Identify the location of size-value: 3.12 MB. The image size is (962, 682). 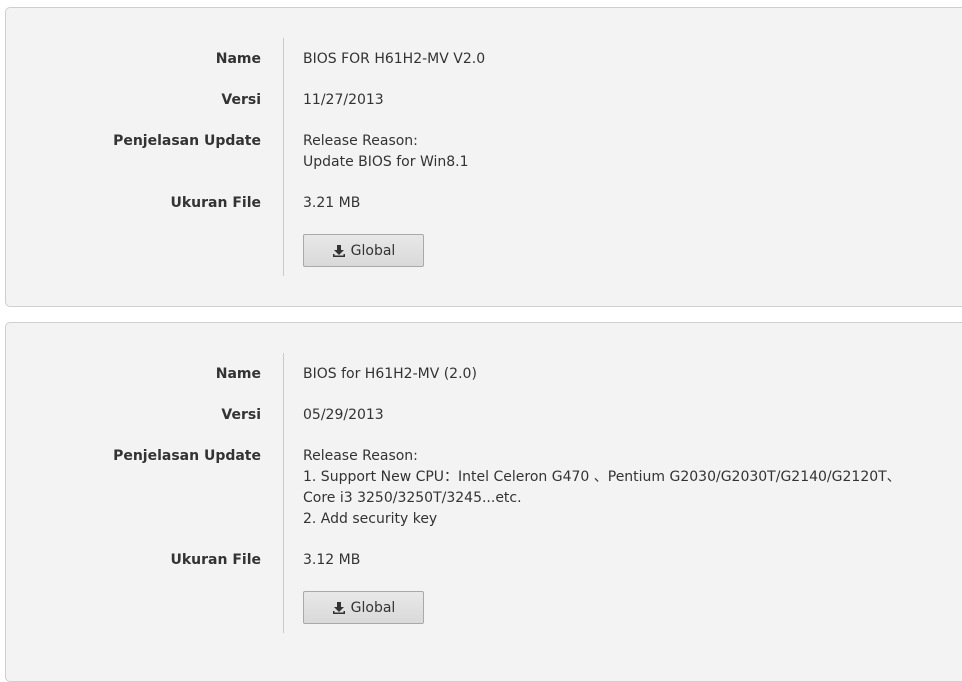
(332, 560).